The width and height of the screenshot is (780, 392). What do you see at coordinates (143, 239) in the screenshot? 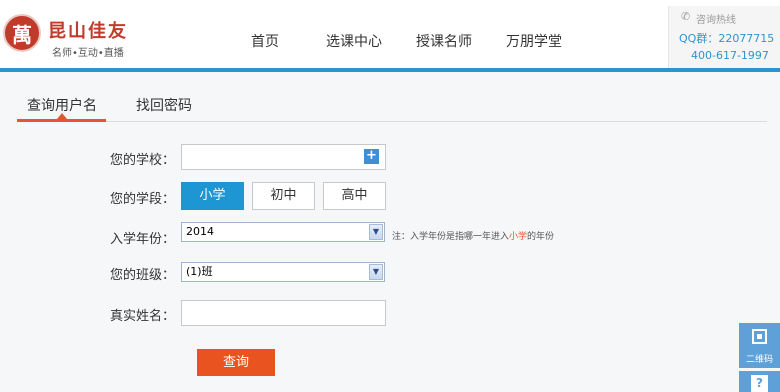
I see `year-label: 入学年份：` at bounding box center [143, 239].